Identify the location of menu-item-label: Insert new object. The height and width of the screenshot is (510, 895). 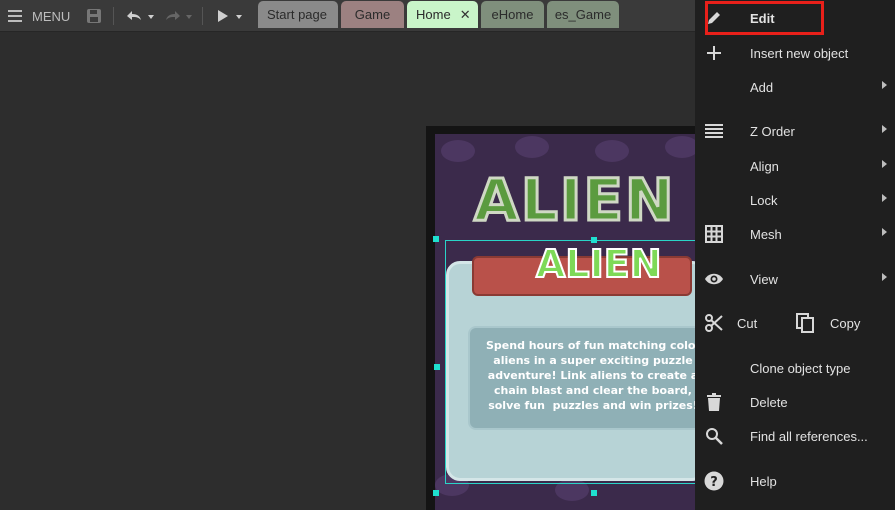
(799, 53).